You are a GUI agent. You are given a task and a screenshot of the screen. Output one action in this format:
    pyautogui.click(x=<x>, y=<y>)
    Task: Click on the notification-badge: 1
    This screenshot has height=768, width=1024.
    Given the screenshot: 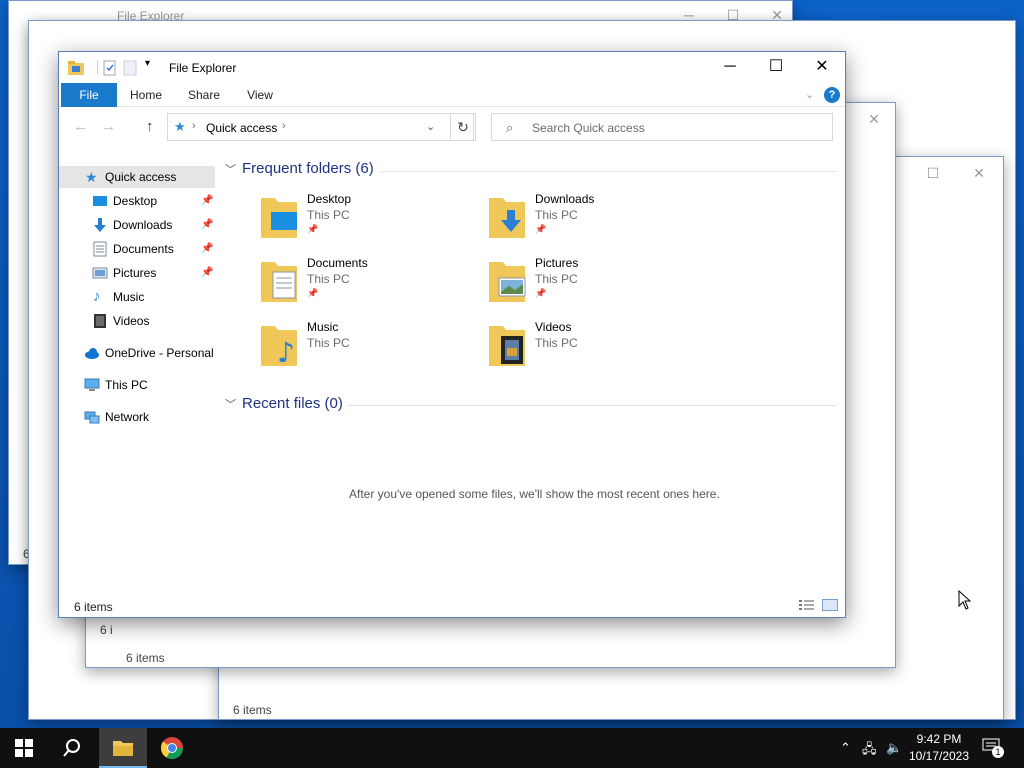 What is the action you would take?
    pyautogui.click(x=998, y=752)
    